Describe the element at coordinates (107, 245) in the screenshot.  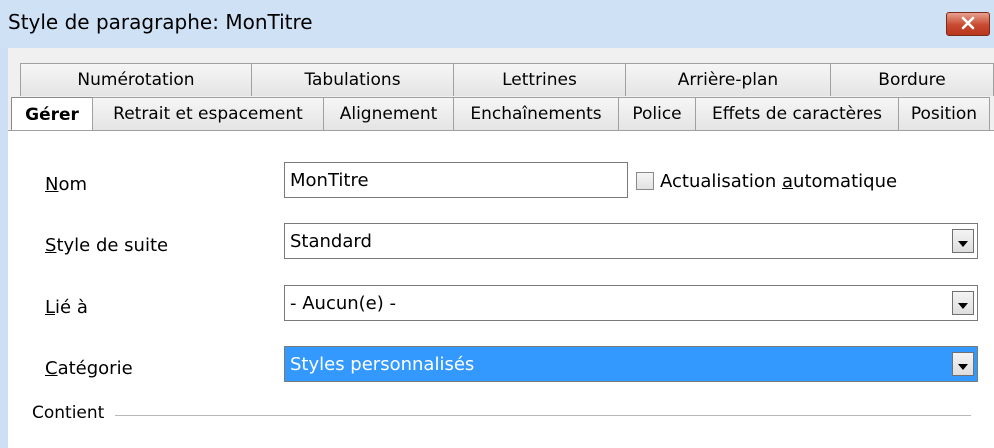
I see `next-style-label: Style de suite` at that location.